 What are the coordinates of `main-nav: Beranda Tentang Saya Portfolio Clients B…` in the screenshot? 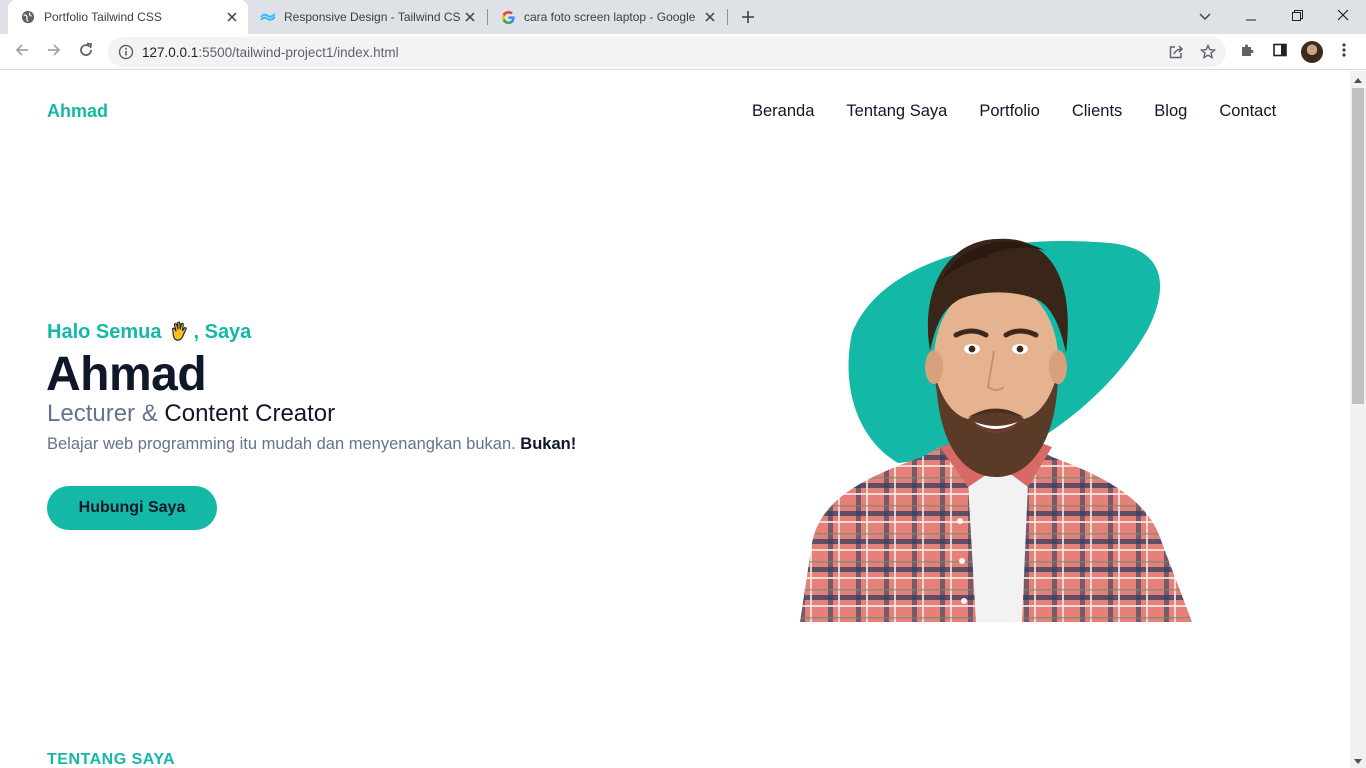 It's located at (1014, 111).